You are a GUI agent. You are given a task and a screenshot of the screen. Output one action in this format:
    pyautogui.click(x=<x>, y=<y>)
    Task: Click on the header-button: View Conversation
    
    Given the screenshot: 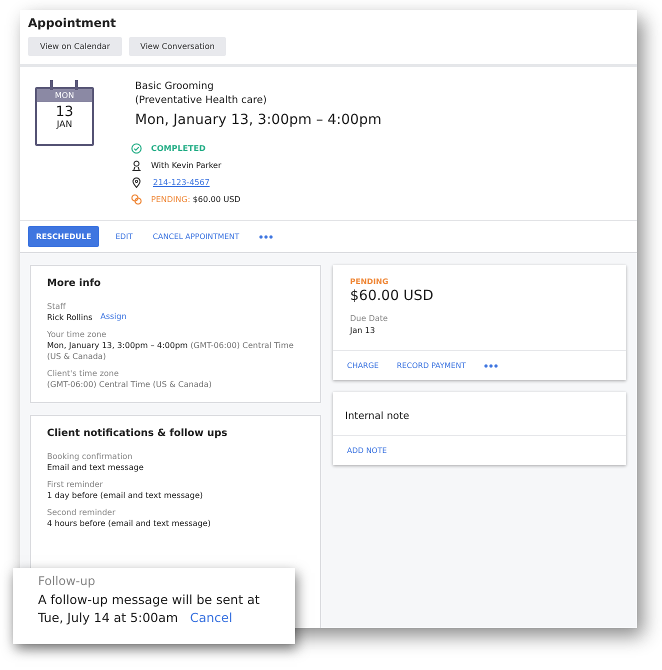 What is the action you would take?
    pyautogui.click(x=177, y=46)
    